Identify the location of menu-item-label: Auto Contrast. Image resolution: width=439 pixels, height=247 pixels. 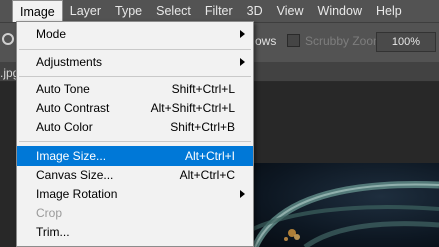
(73, 108).